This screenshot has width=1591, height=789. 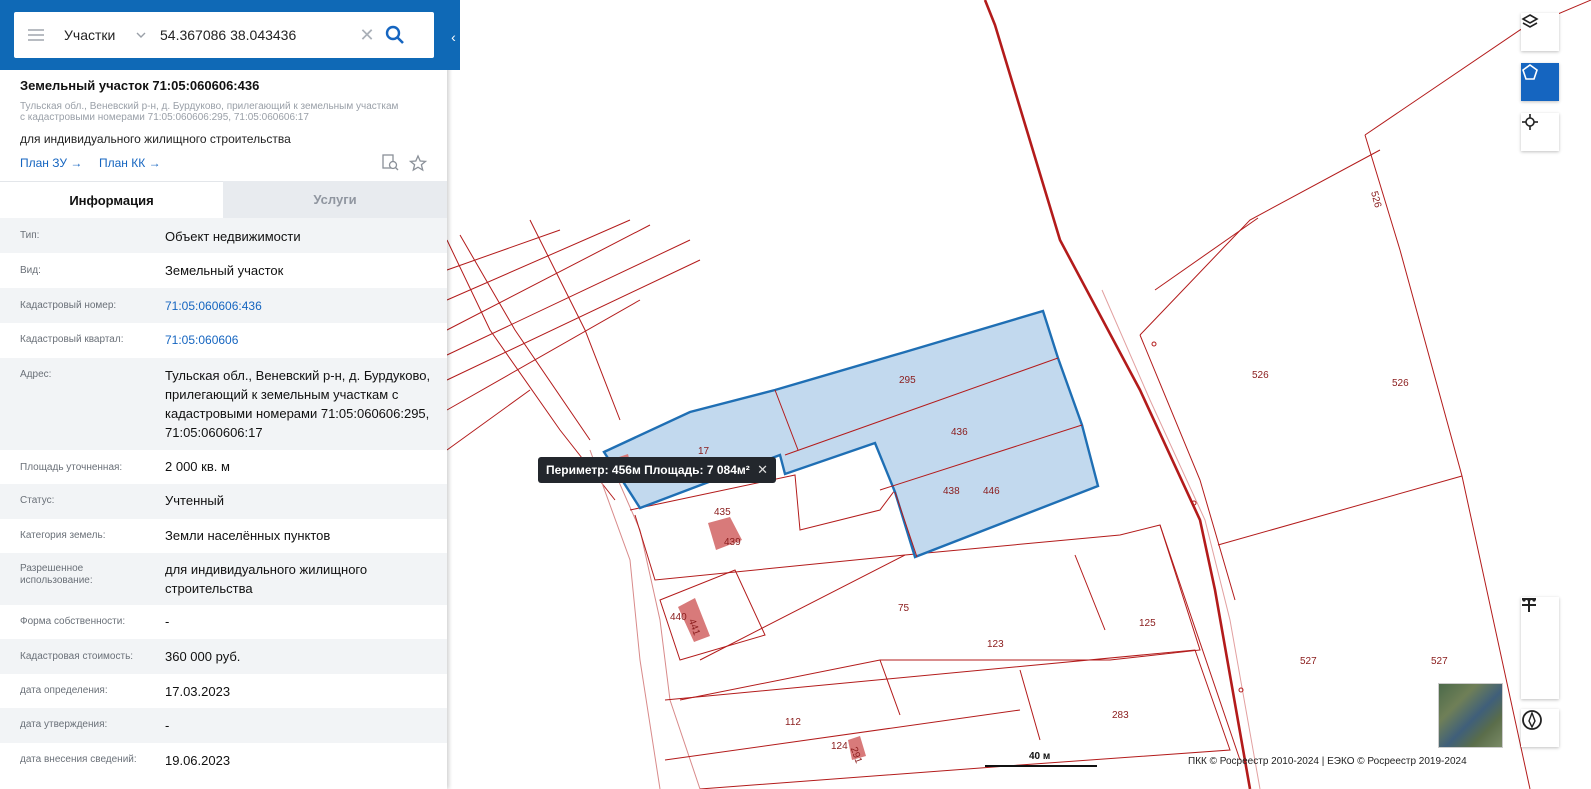 What do you see at coordinates (722, 512) in the screenshot?
I see `parcel-label: 435` at bounding box center [722, 512].